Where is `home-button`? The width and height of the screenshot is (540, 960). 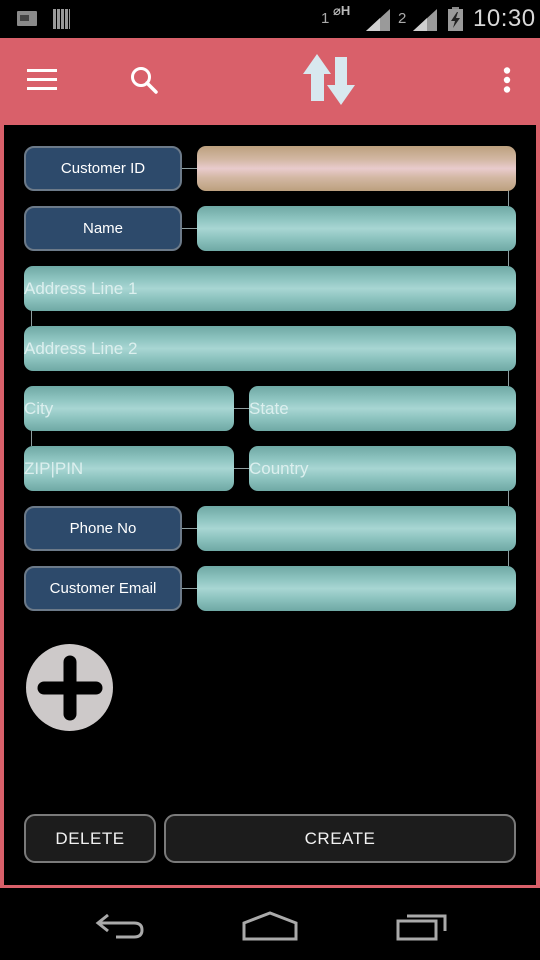
home-button is located at coordinates (270, 926).